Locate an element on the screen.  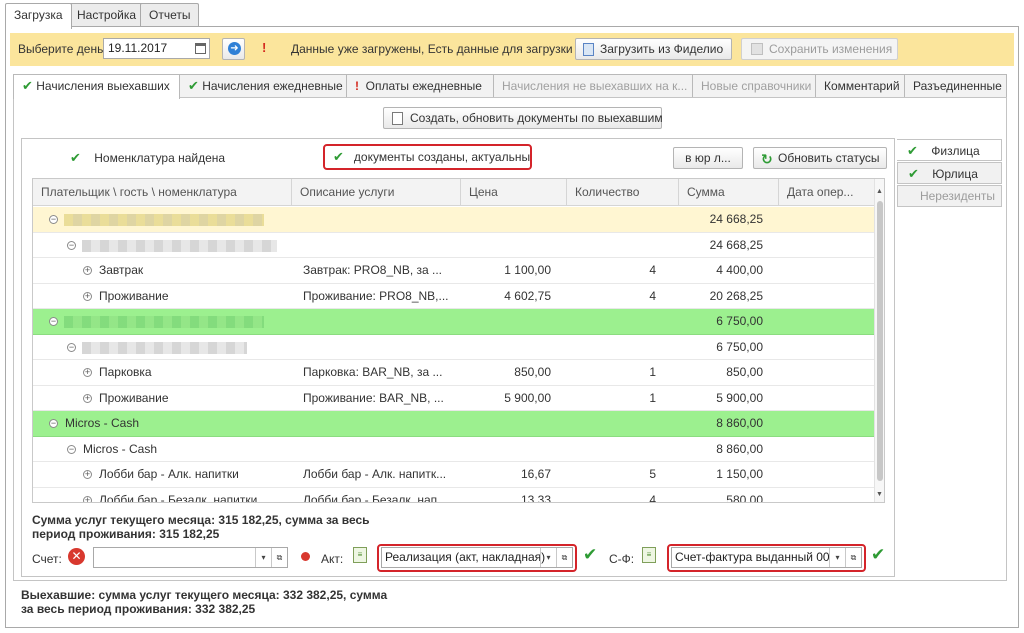
generate-act-icon: ≡ is located at coordinates (360, 555).